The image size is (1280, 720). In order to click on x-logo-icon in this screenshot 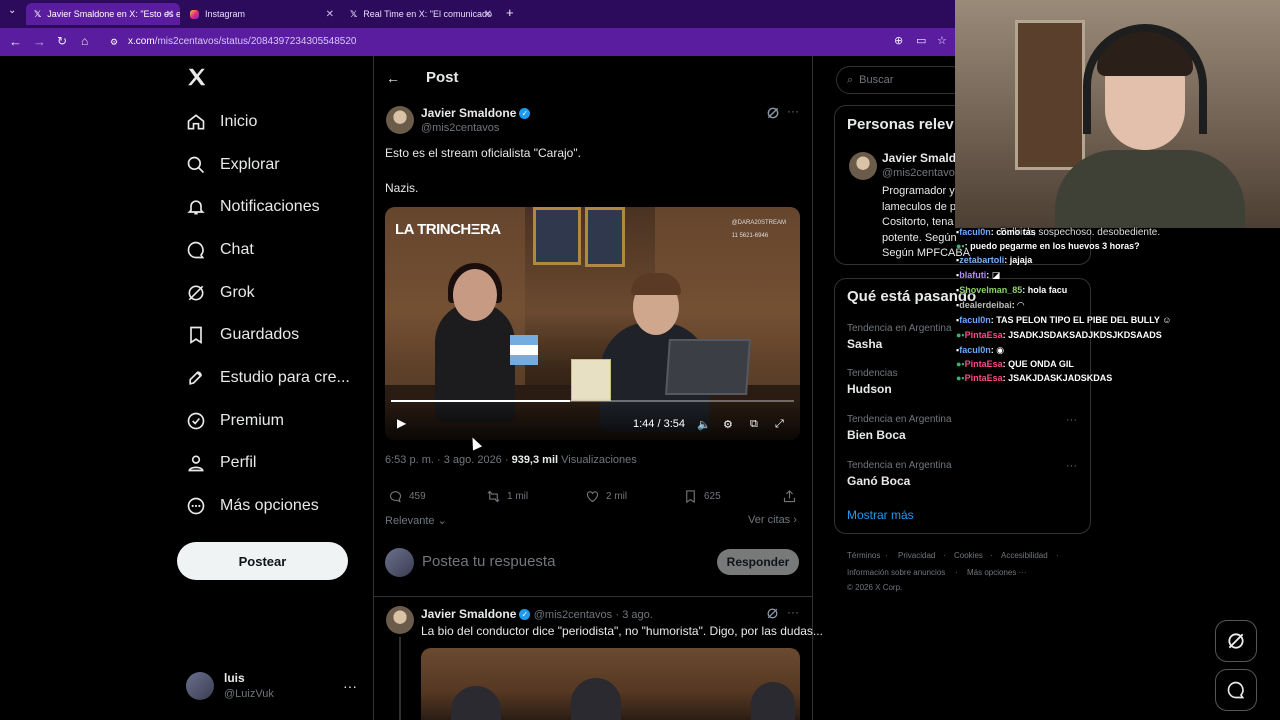, I will do `click(197, 77)`.